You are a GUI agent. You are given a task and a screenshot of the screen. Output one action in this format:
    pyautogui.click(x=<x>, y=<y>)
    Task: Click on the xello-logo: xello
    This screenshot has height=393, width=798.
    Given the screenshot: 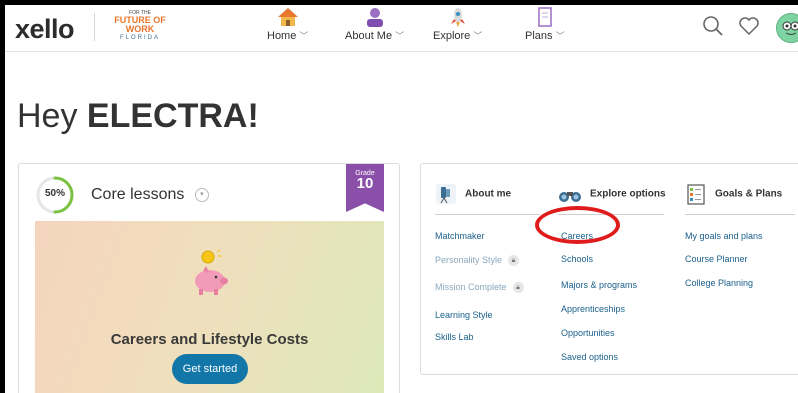 What is the action you would take?
    pyautogui.click(x=45, y=29)
    